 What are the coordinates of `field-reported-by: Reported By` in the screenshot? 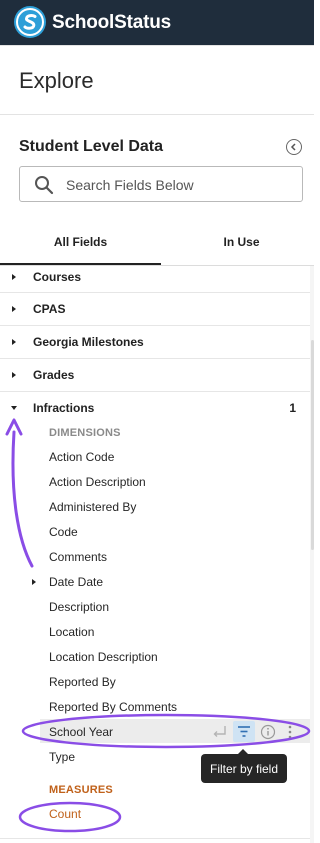 It's located at (82, 682).